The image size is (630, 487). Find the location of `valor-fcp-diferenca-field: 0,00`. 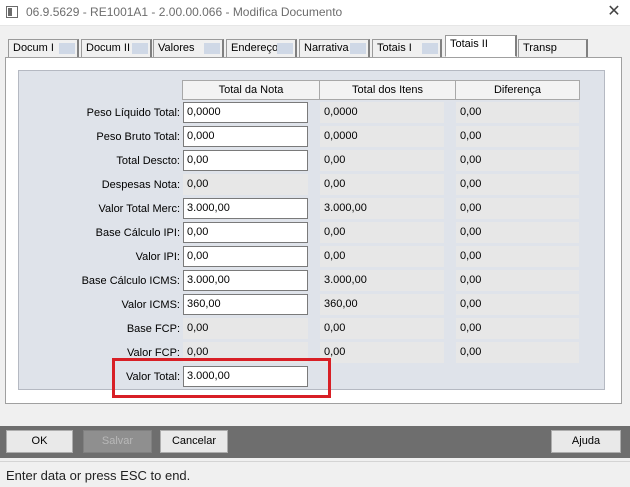

valor-fcp-diferenca-field: 0,00 is located at coordinates (517, 352).